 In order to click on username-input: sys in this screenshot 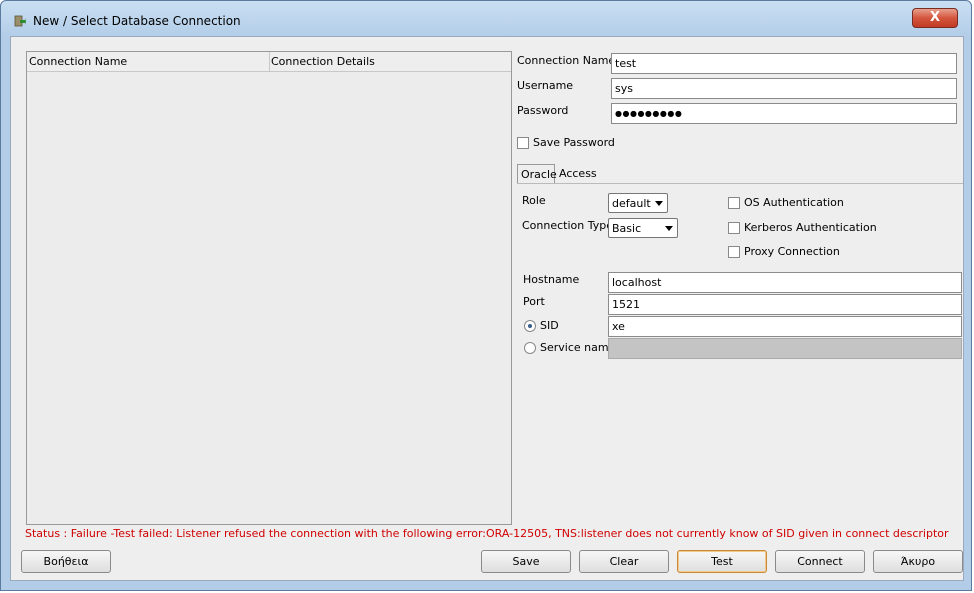, I will do `click(784, 88)`.